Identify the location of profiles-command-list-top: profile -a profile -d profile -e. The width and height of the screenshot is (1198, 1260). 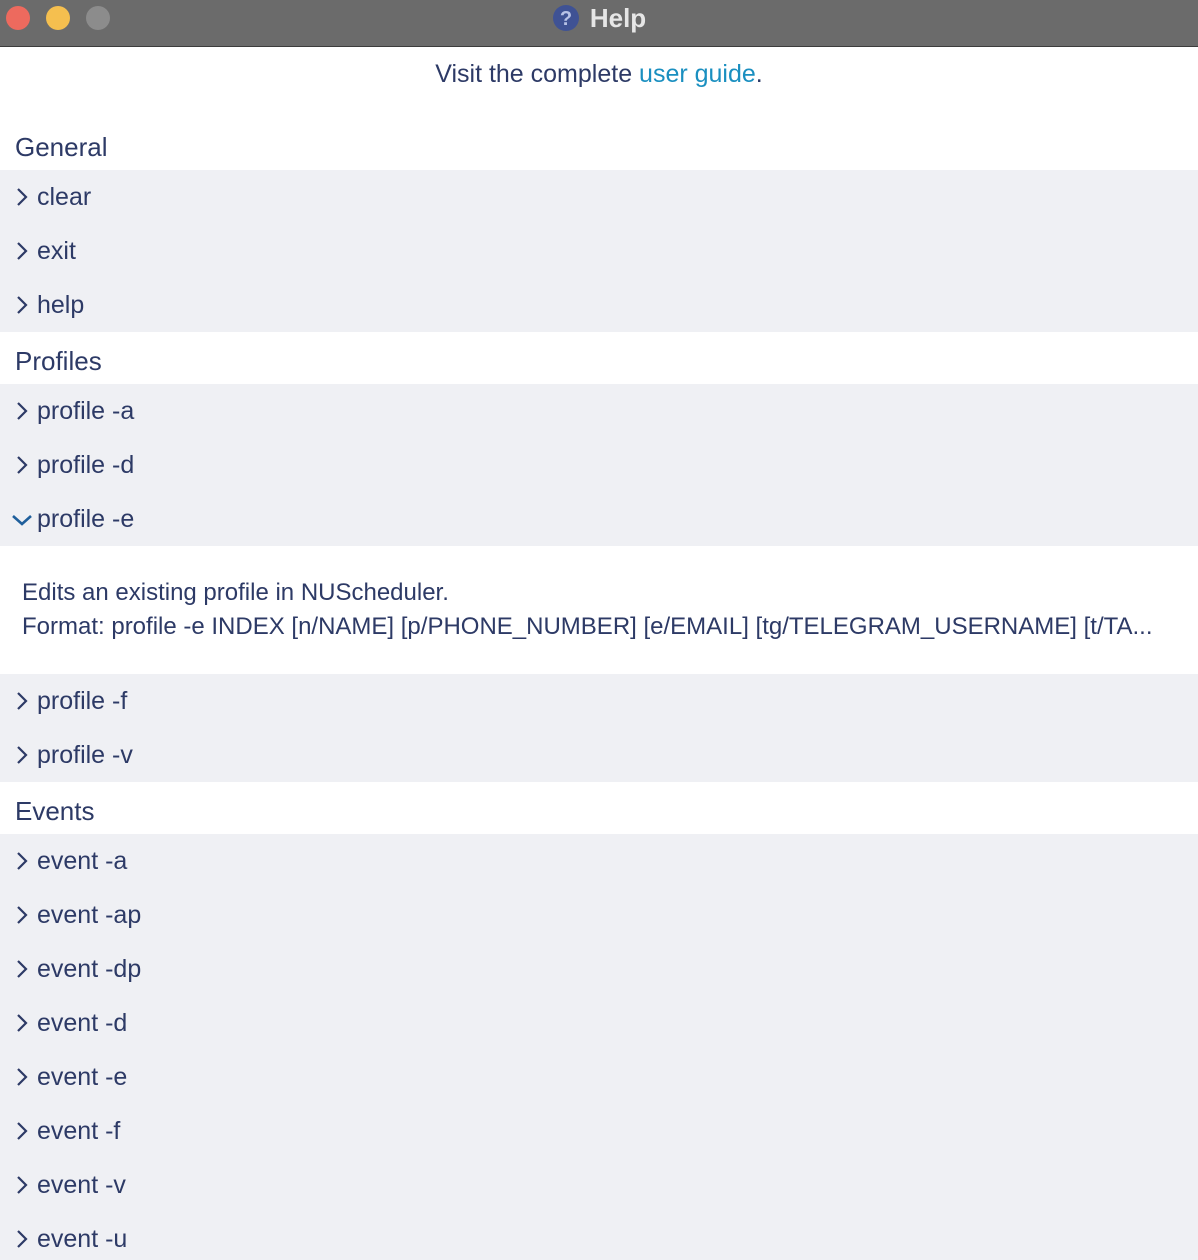
(599, 465).